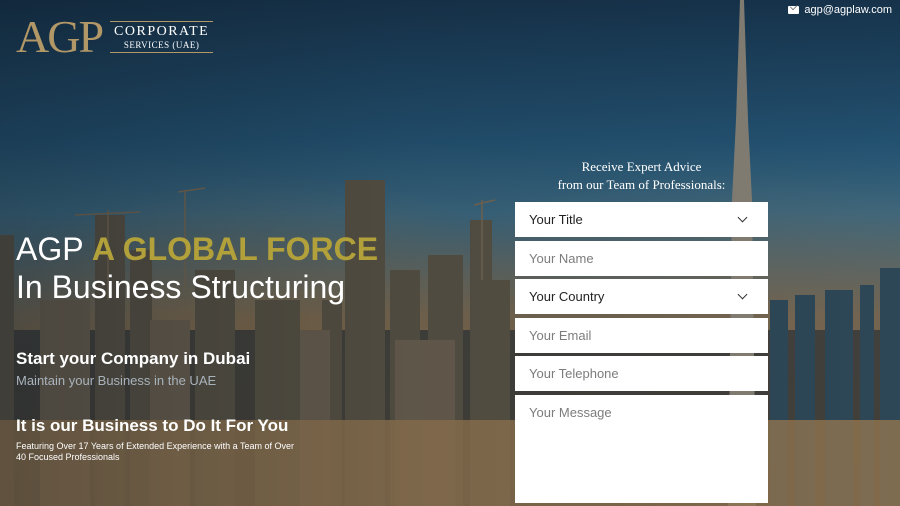  What do you see at coordinates (574, 373) in the screenshot?
I see `telephone-input-placeholder: Your Telephone` at bounding box center [574, 373].